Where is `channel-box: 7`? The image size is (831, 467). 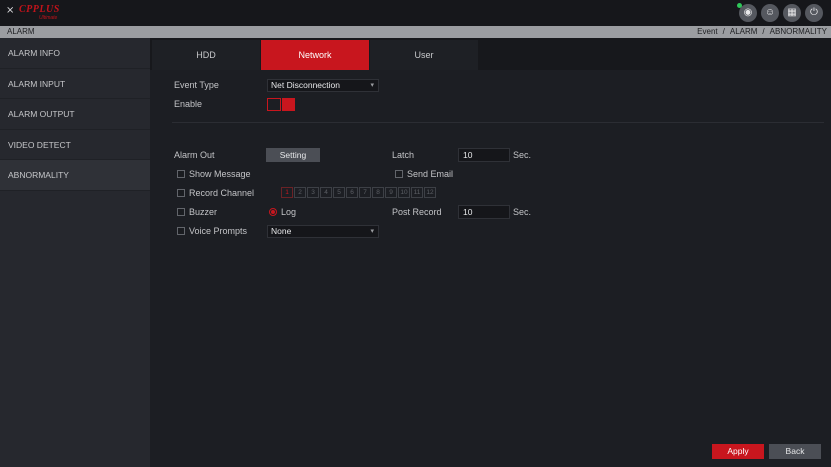 channel-box: 7 is located at coordinates (365, 192).